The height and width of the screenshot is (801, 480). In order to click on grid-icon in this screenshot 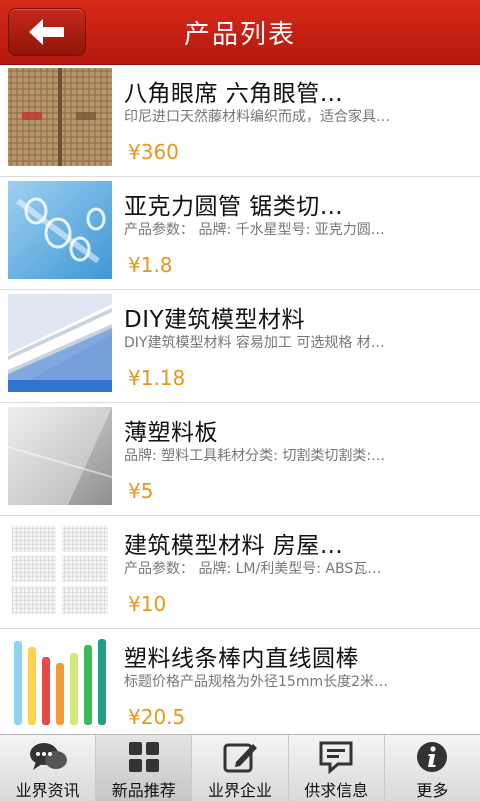, I will do `click(144, 756)`.